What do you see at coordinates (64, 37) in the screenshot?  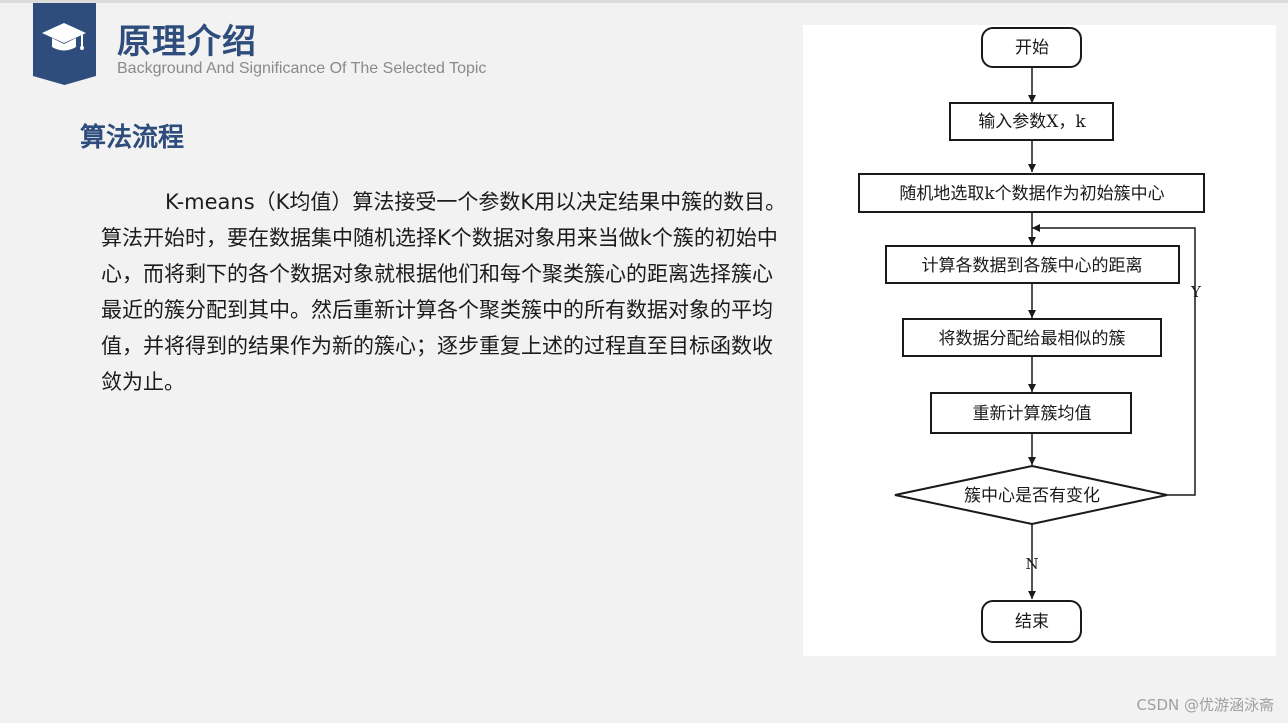 I see `graduation-cap-icon` at bounding box center [64, 37].